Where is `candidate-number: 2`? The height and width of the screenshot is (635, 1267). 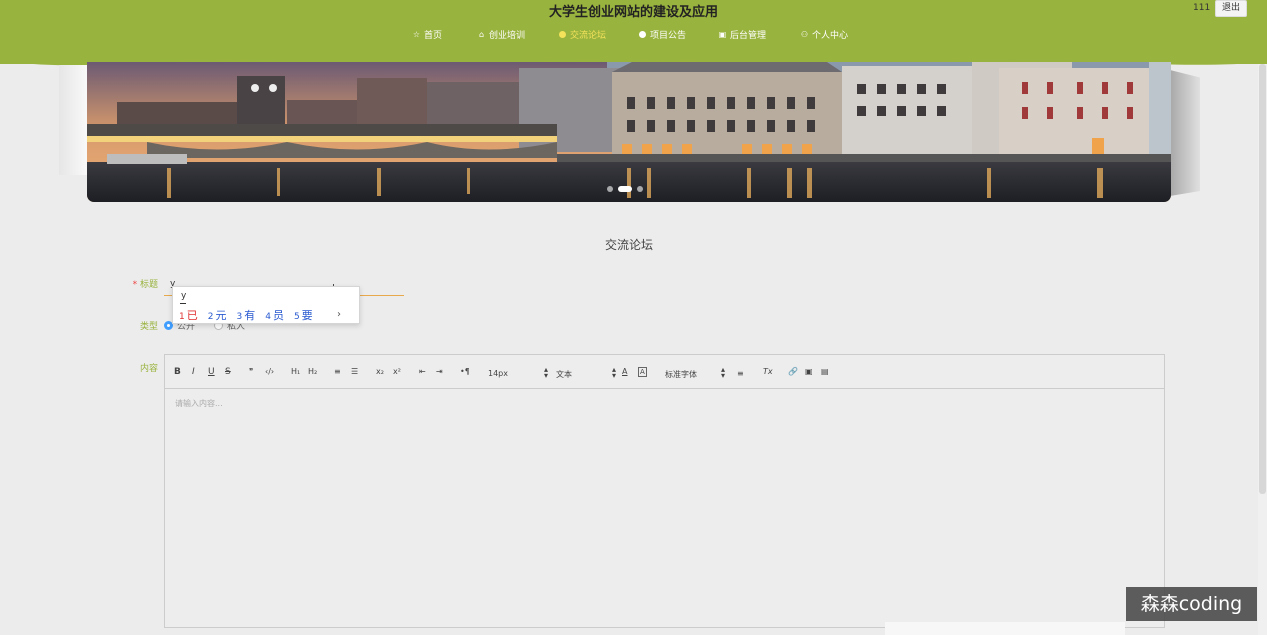
candidate-number: 2 is located at coordinates (210, 317).